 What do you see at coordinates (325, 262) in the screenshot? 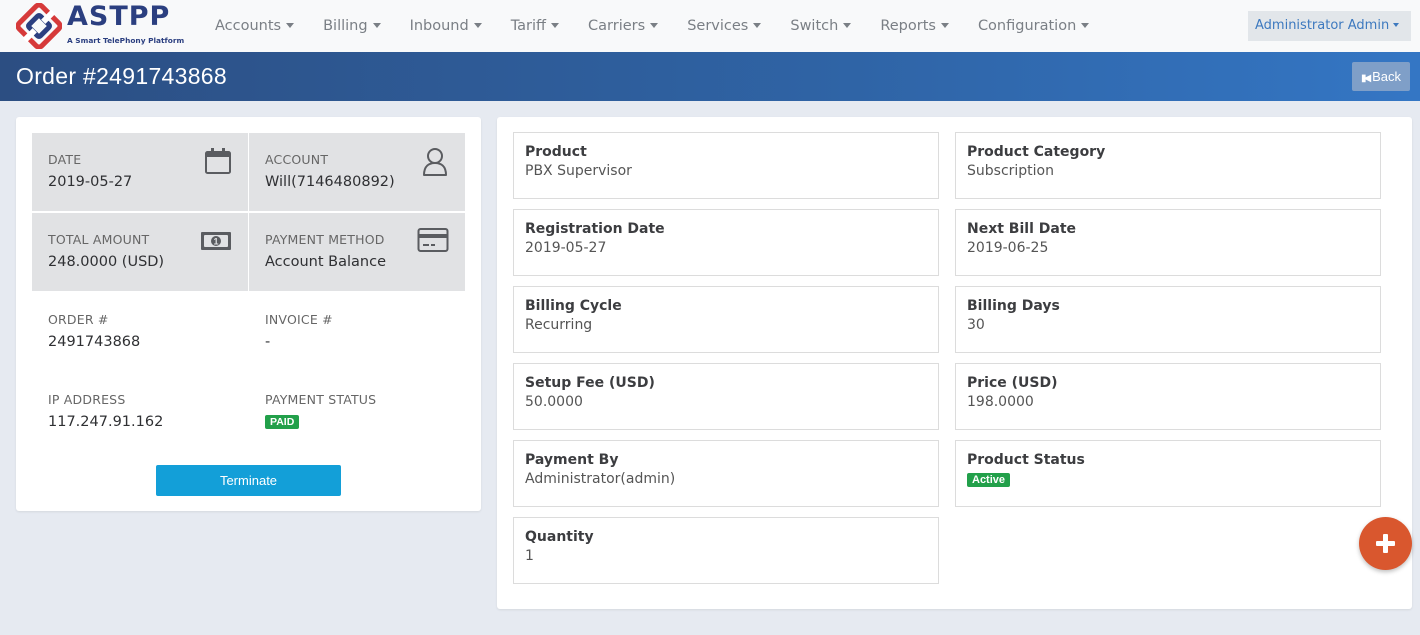
I see `payment-method-value: Account Balance` at bounding box center [325, 262].